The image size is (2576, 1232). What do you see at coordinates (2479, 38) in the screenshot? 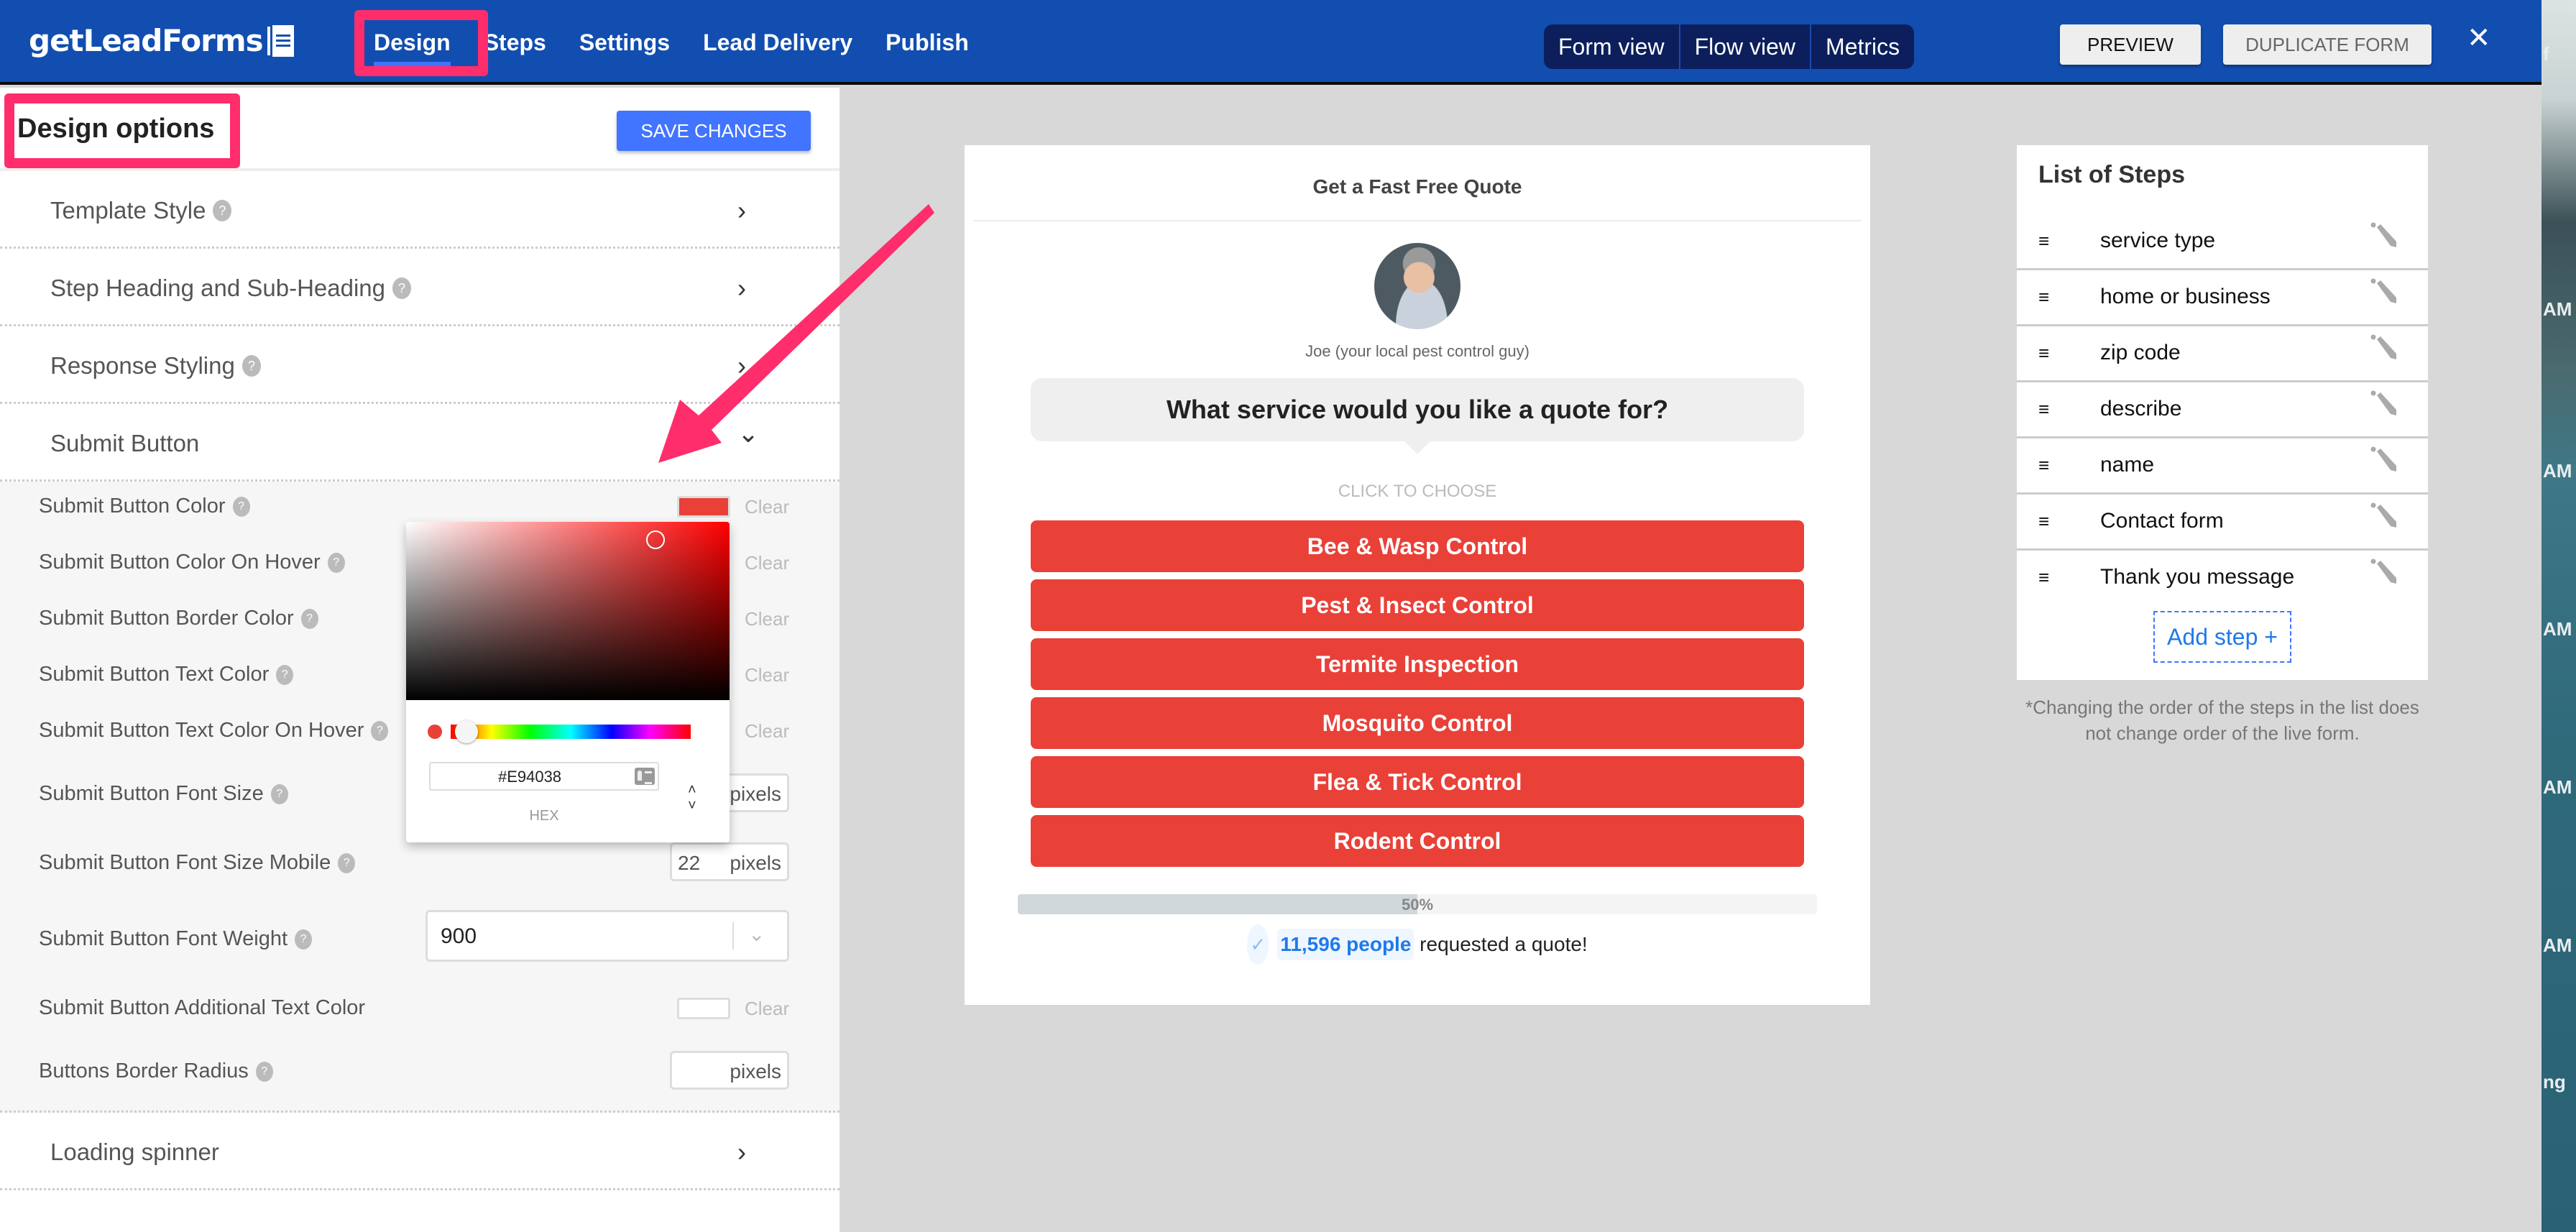
I see `close-icon: ✕` at bounding box center [2479, 38].